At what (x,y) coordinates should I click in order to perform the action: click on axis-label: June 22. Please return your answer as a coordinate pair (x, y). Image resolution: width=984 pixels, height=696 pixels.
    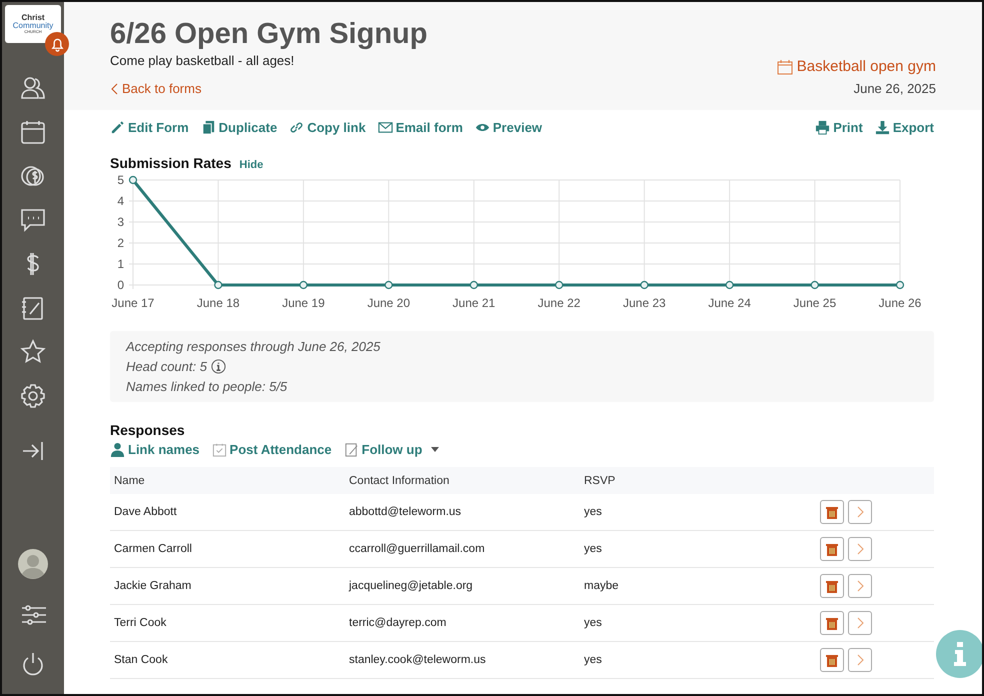
    Looking at the image, I should click on (559, 303).